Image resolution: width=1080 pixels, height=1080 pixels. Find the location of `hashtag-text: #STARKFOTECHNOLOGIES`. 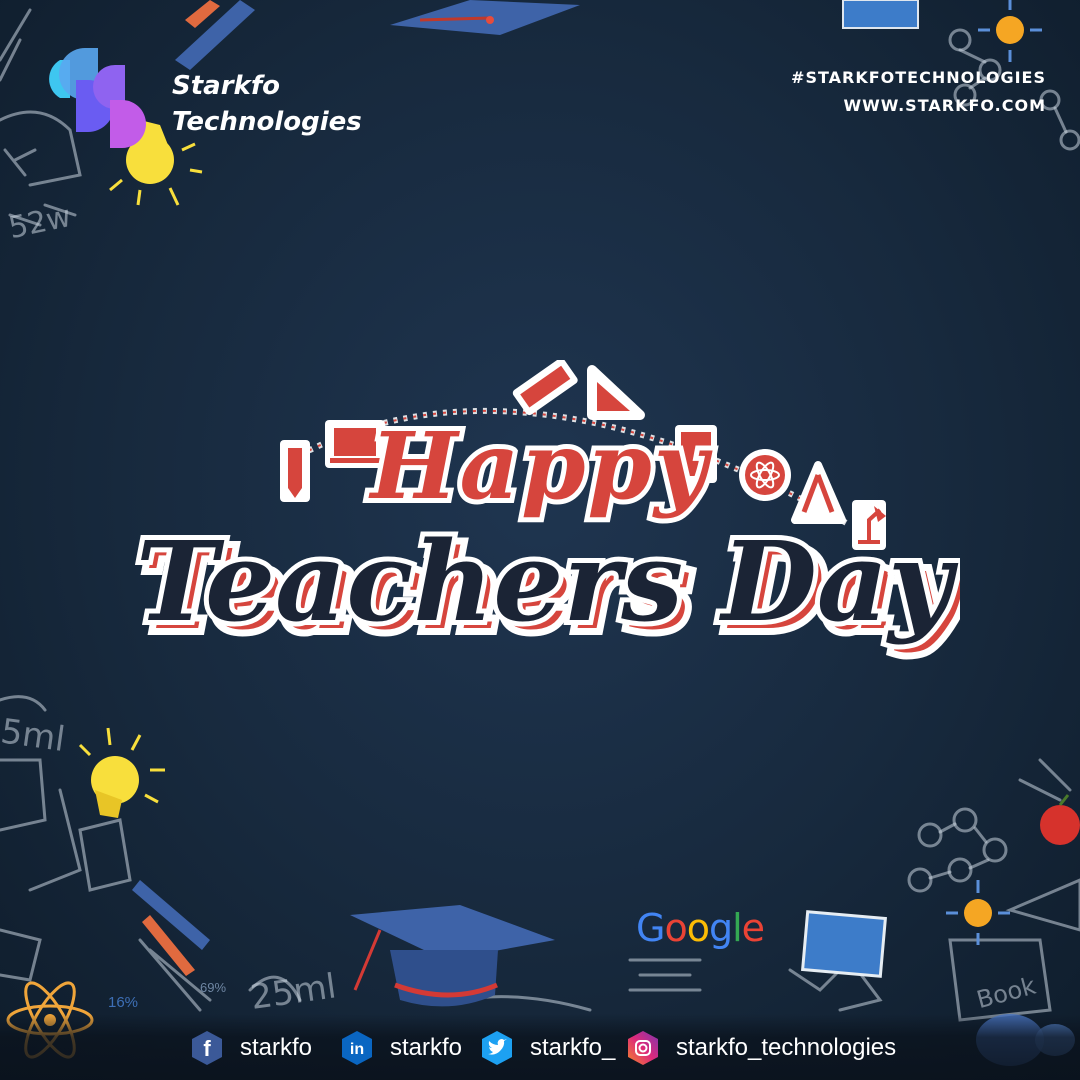

hashtag-text: #STARKFOTECHNOLOGIES is located at coordinates (918, 77).